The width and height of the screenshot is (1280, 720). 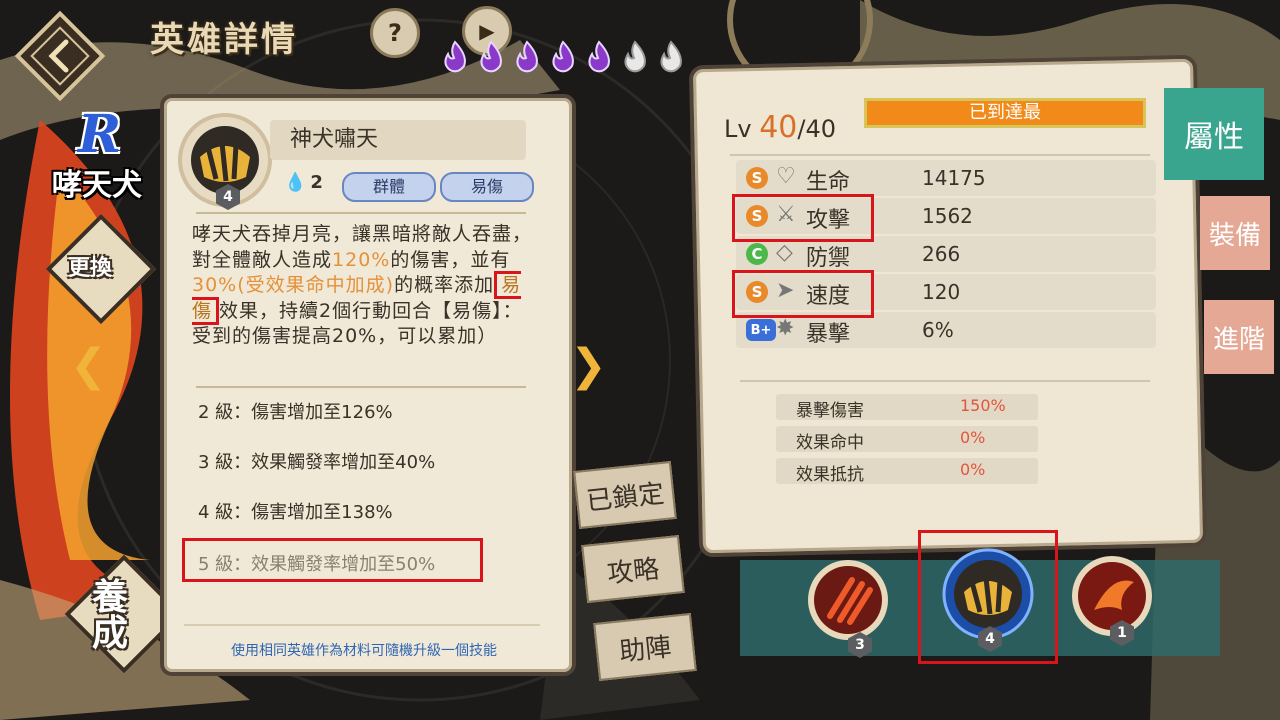 I want to click on swap-label: 更換, so click(x=90, y=268).